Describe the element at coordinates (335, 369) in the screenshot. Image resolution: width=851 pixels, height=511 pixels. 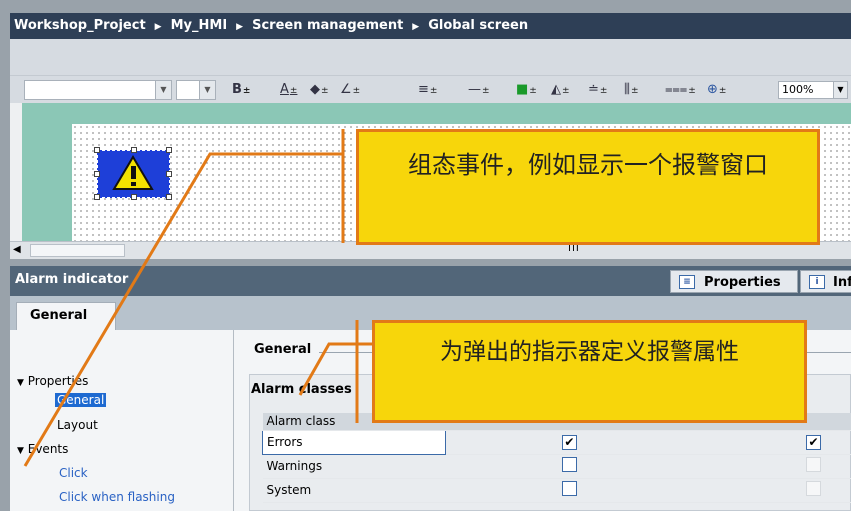
I see `callout-leader-bottom` at that location.